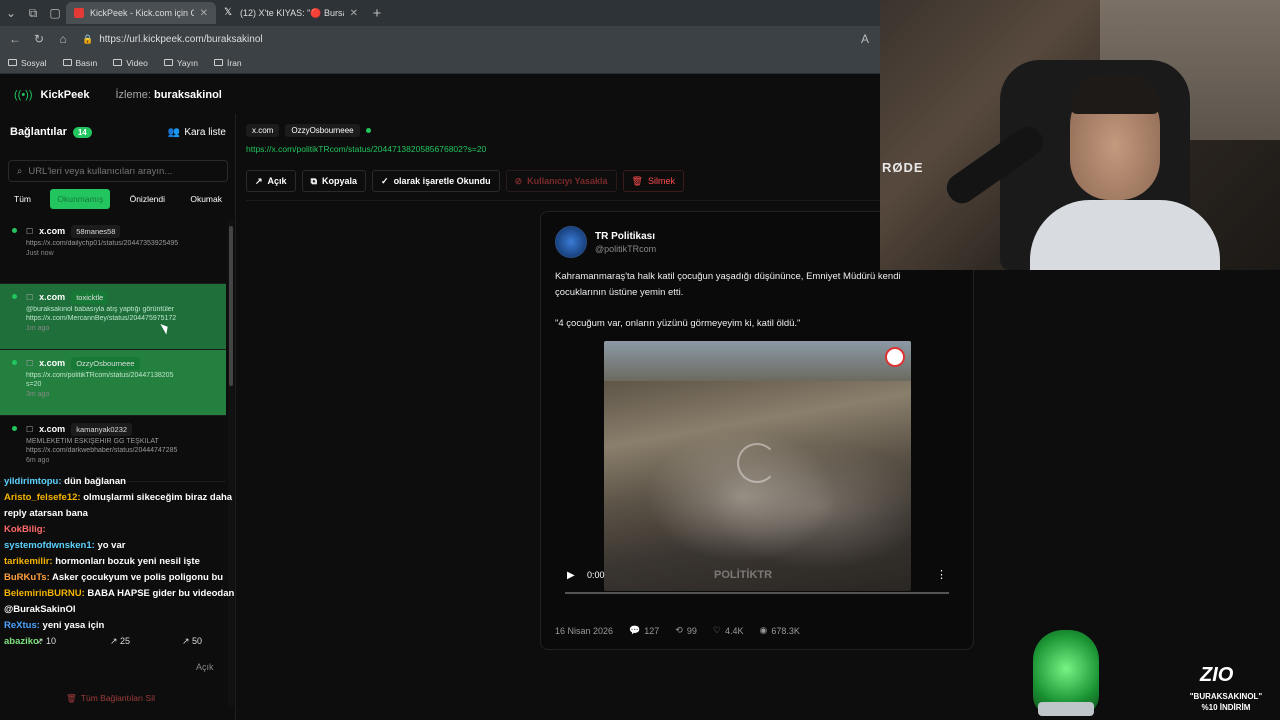  What do you see at coordinates (120, 642) in the screenshot?
I see `chat-message: abaziko:` at bounding box center [120, 642].